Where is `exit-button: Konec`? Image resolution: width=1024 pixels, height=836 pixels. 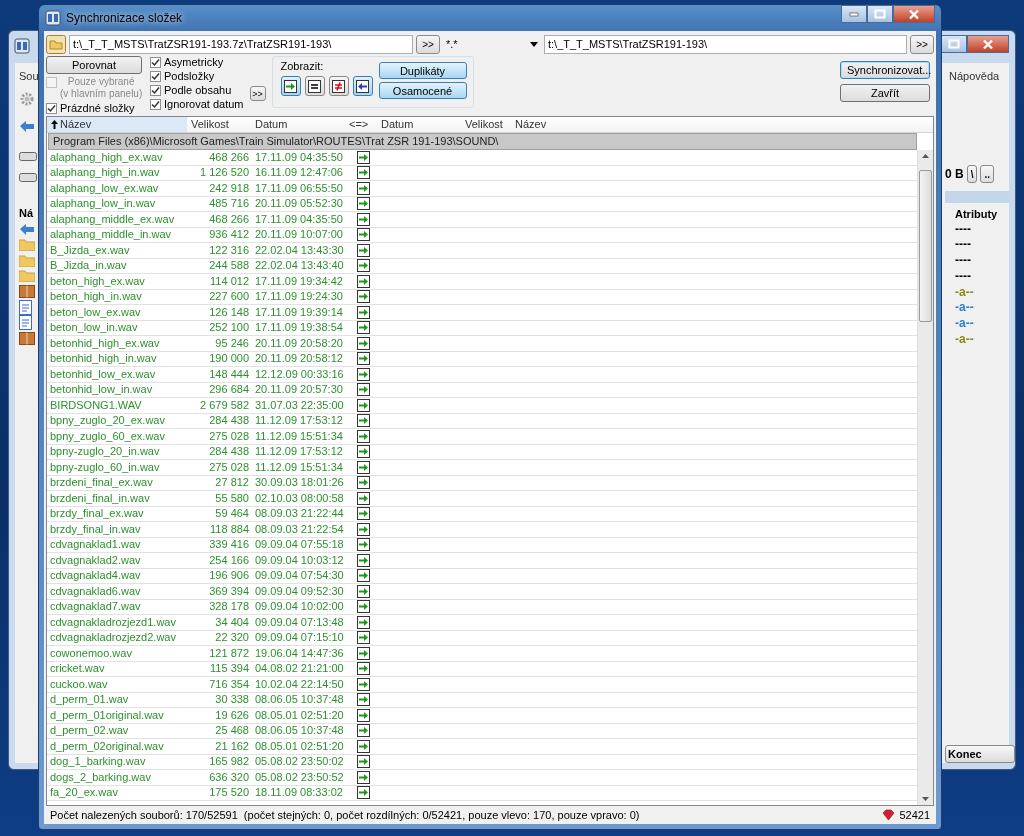
exit-button: Konec is located at coordinates (980, 754).